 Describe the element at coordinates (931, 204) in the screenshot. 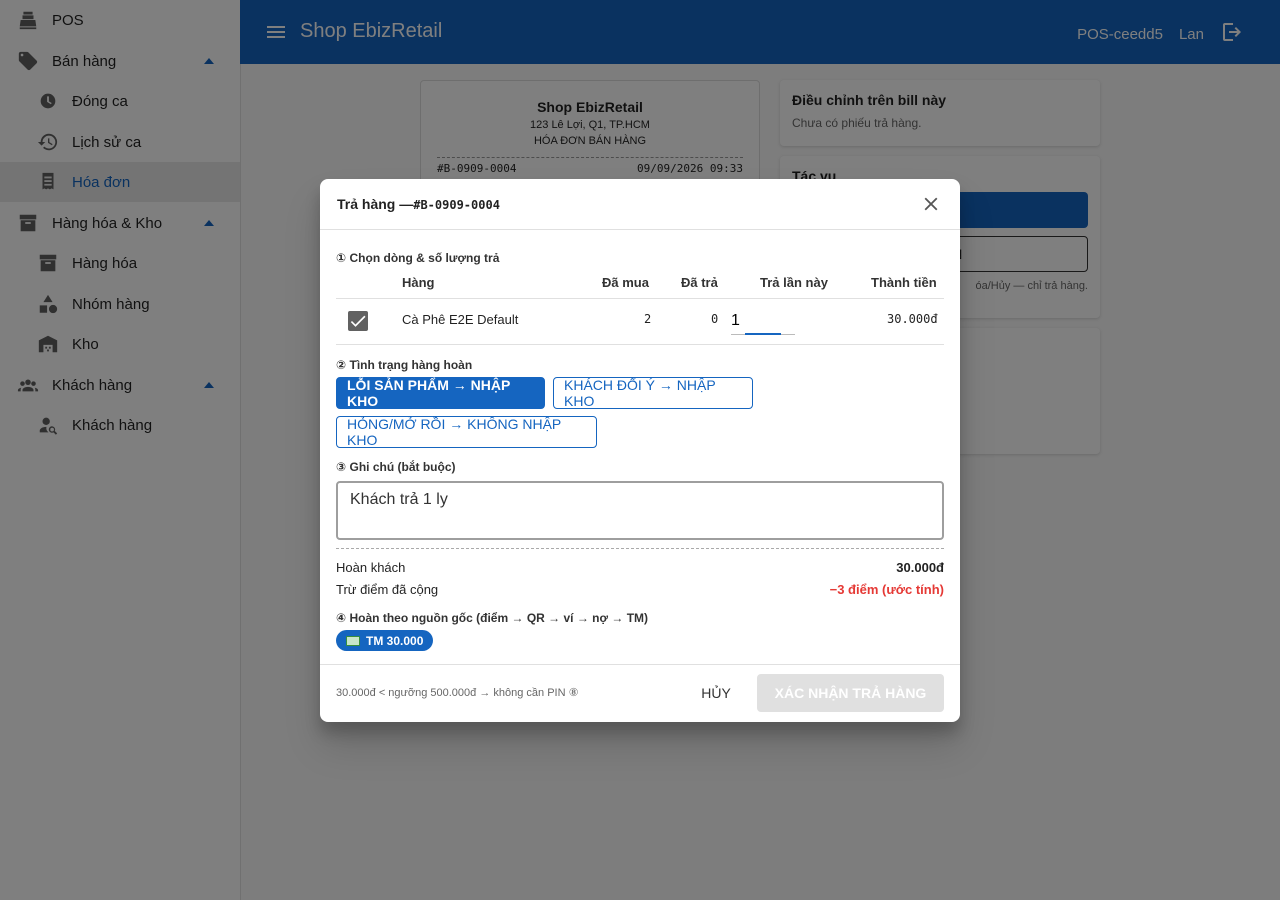

I see `close-icon` at that location.